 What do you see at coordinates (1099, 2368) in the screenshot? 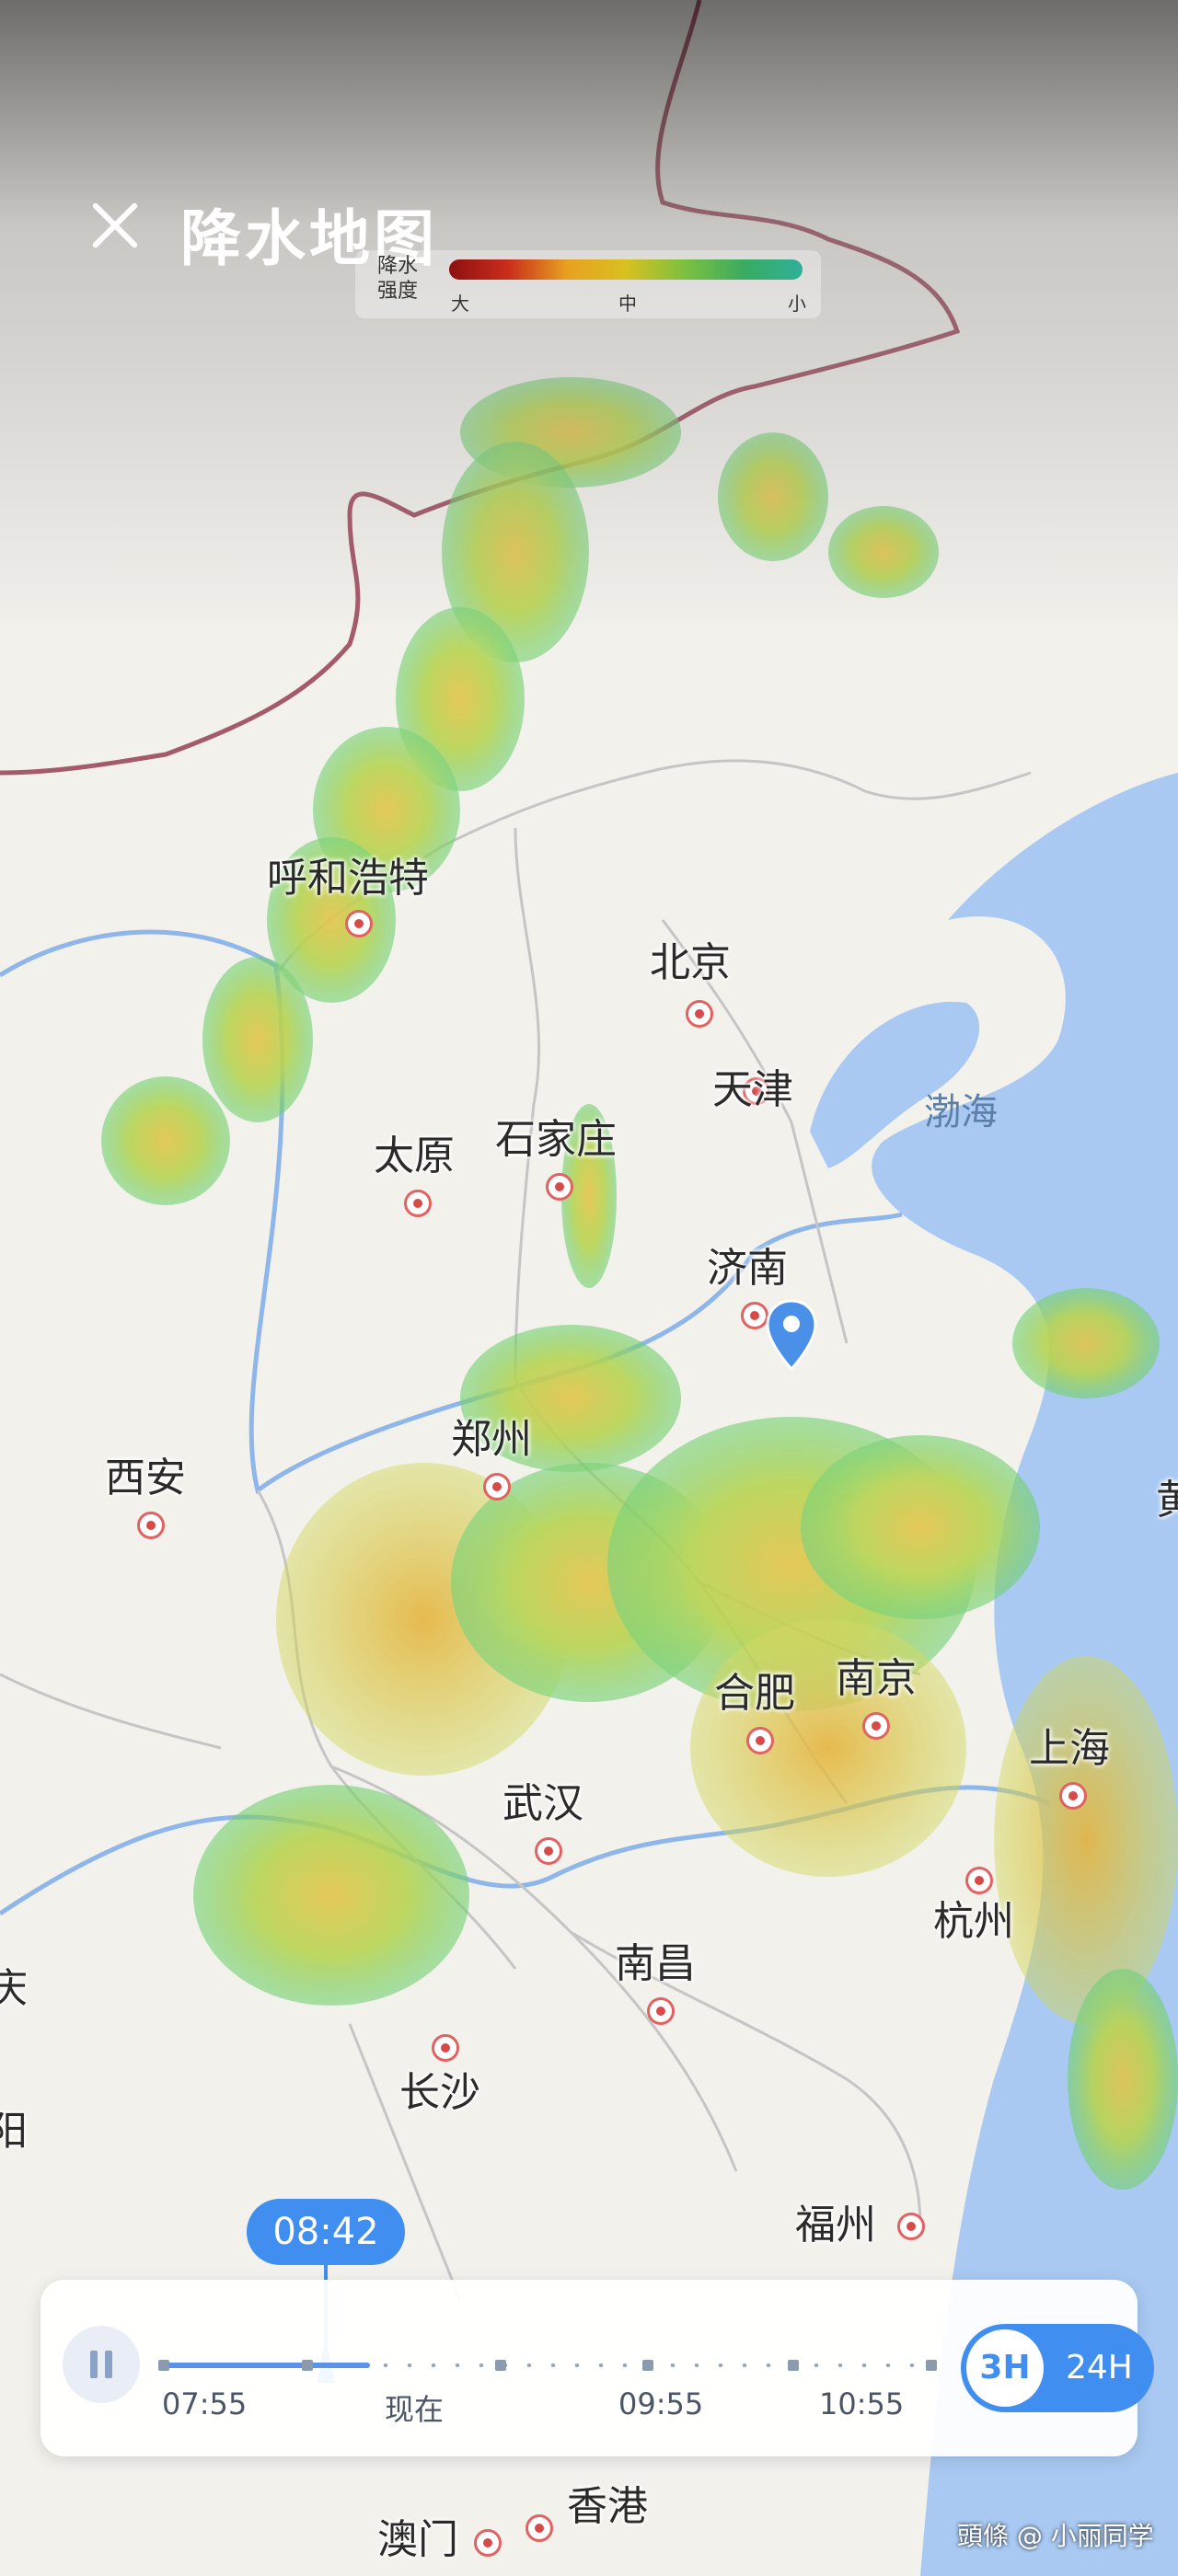
I see `range-24h-button: 24H` at bounding box center [1099, 2368].